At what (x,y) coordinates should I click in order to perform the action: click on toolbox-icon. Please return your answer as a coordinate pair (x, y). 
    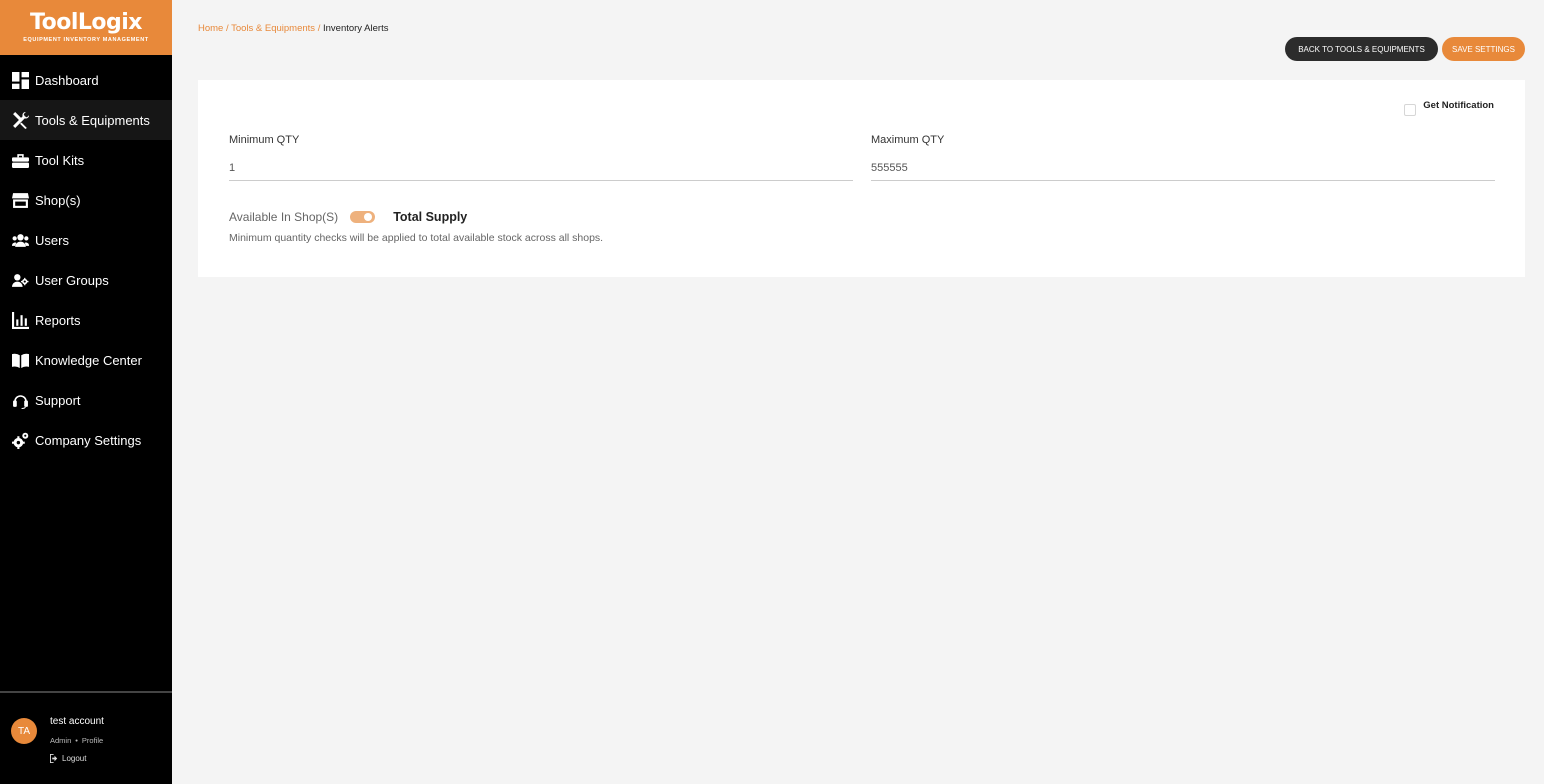
    Looking at the image, I should click on (20, 160).